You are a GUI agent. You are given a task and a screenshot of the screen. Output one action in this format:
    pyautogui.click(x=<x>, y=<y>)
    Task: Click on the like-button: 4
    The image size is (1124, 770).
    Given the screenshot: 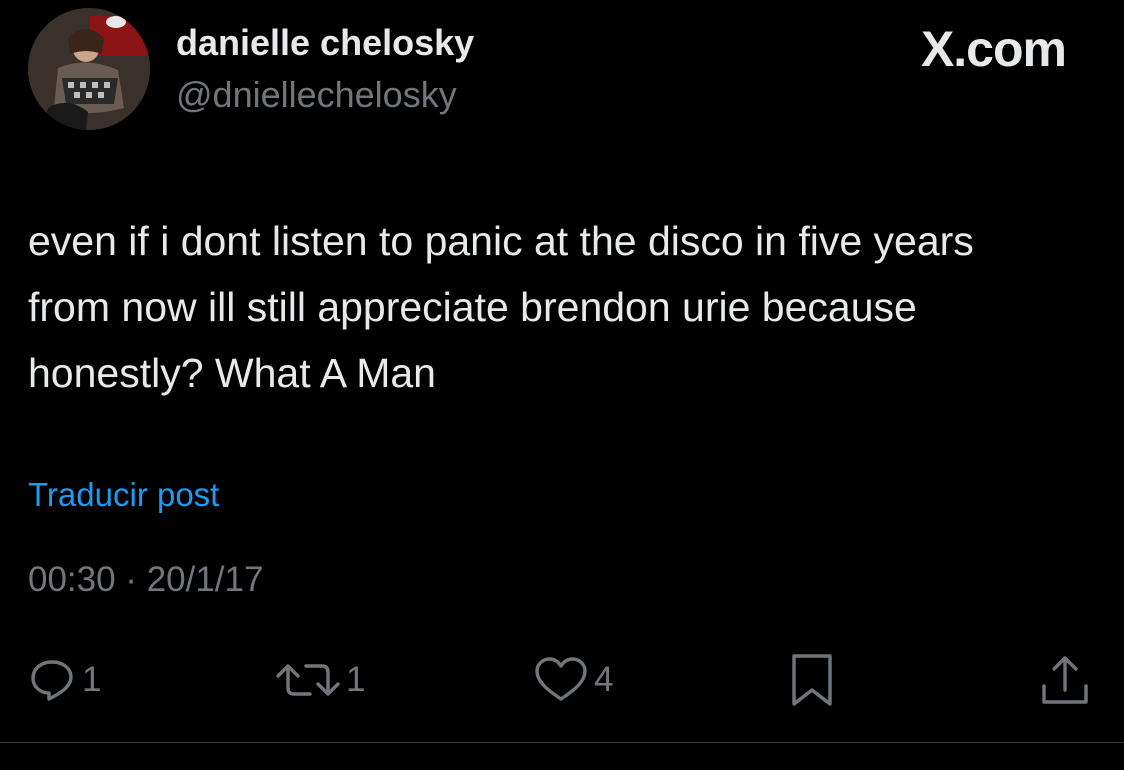 What is the action you would take?
    pyautogui.click(x=573, y=680)
    